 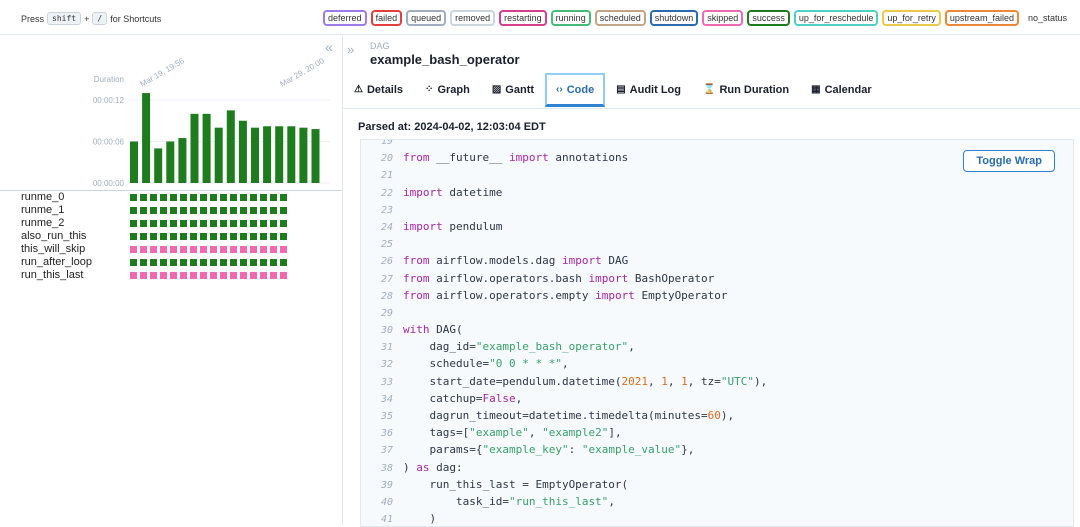 What do you see at coordinates (171, 210) in the screenshot?
I see `task-row: runme_1` at bounding box center [171, 210].